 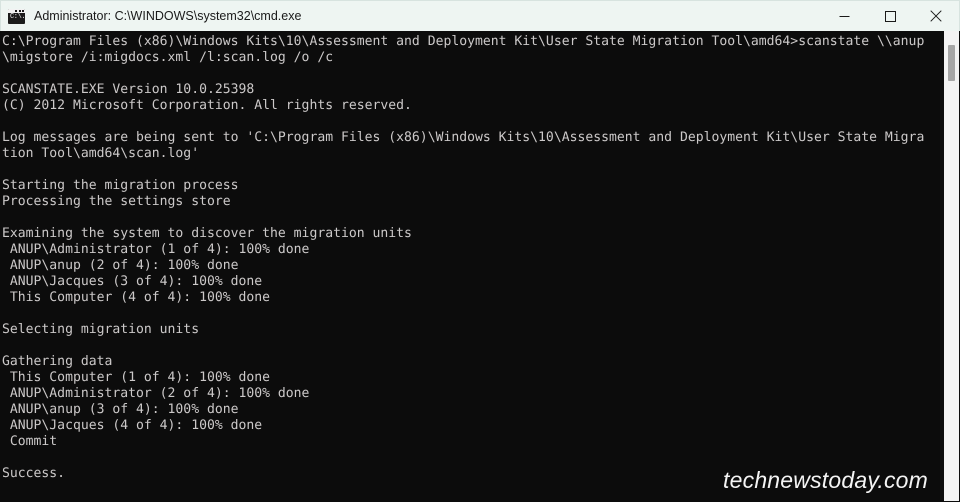 I want to click on console-icon-prompt: C:\., so click(x=17, y=16).